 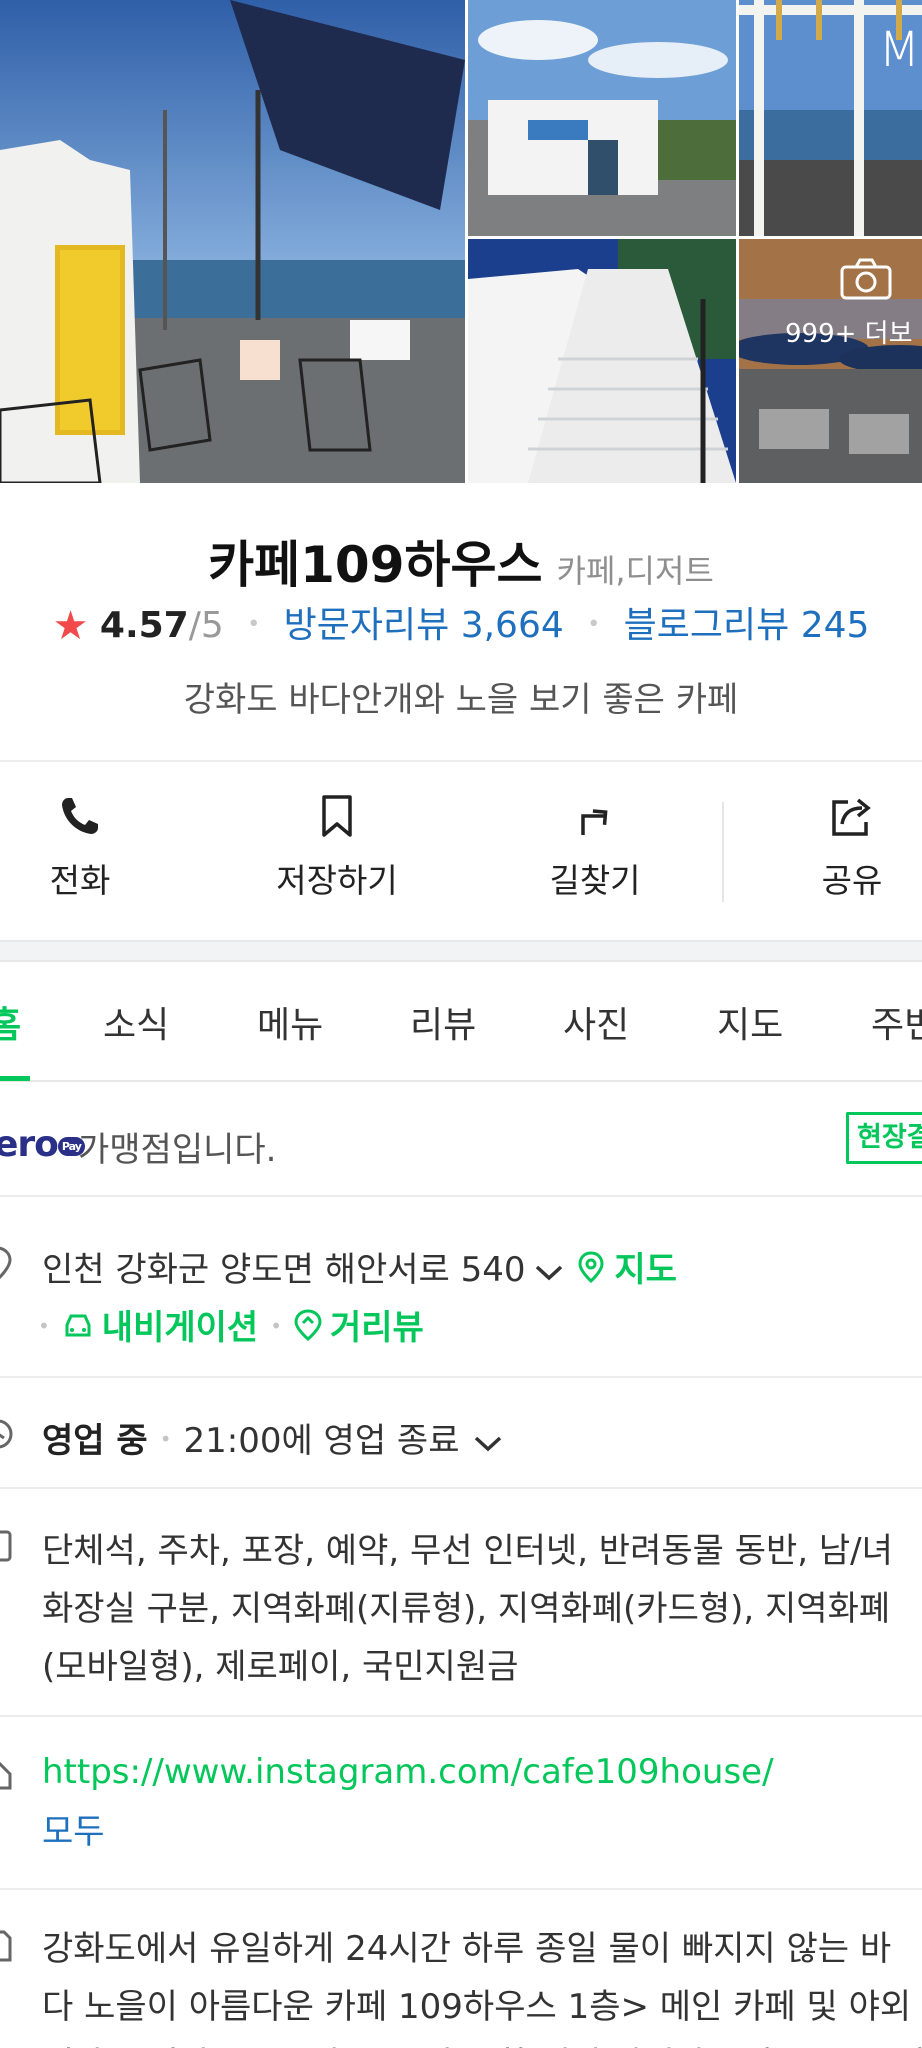 What do you see at coordinates (375, 565) in the screenshot?
I see `place-name: 카페109하우스` at bounding box center [375, 565].